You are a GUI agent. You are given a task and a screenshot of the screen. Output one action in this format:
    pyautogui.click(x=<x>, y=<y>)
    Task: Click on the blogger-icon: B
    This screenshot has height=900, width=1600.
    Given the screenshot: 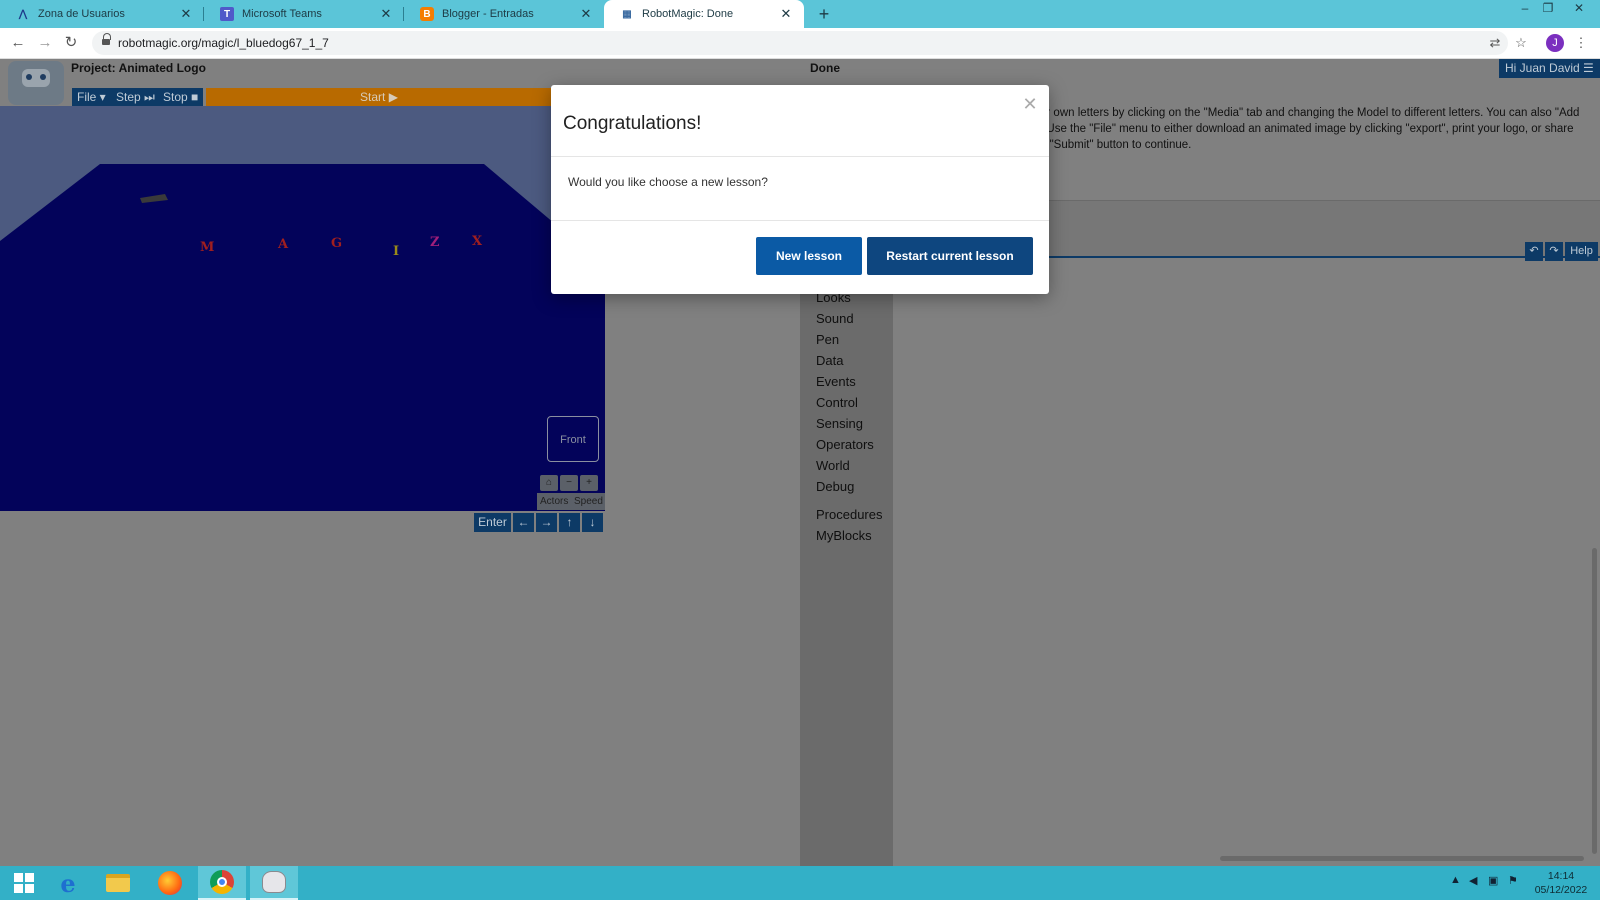 What is the action you would take?
    pyautogui.click(x=427, y=14)
    